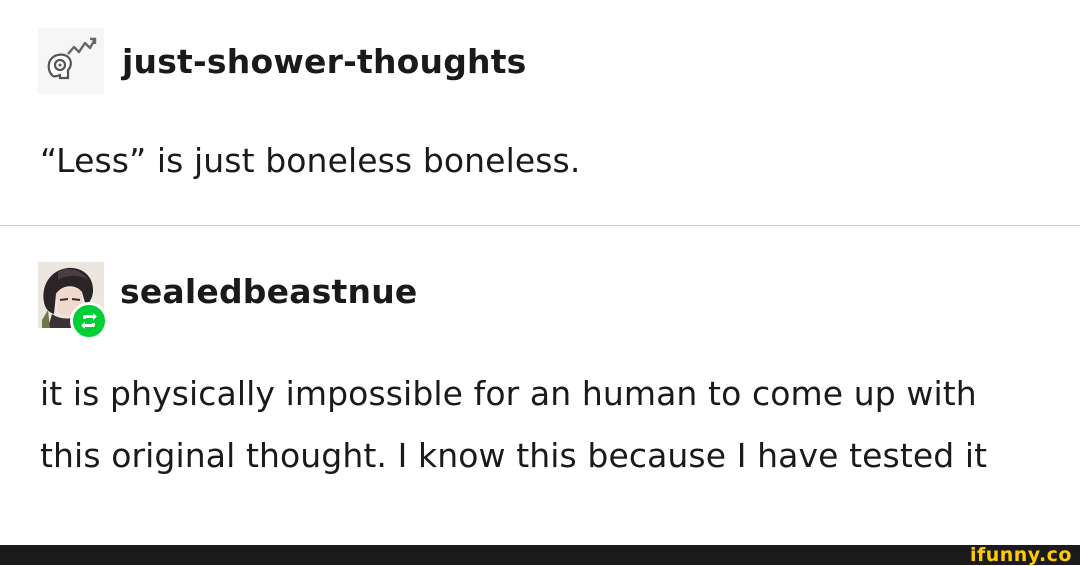  What do you see at coordinates (310, 160) in the screenshot?
I see `post-body: “Less” is just boneless boneless.` at bounding box center [310, 160].